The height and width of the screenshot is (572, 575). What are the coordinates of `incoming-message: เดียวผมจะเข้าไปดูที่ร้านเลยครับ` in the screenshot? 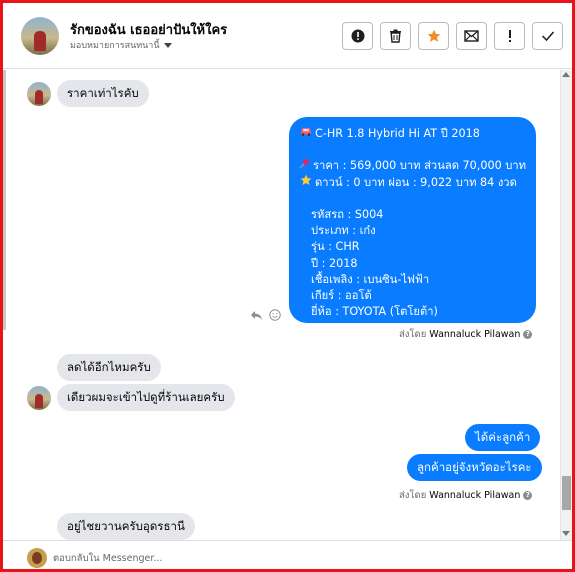 It's located at (146, 397).